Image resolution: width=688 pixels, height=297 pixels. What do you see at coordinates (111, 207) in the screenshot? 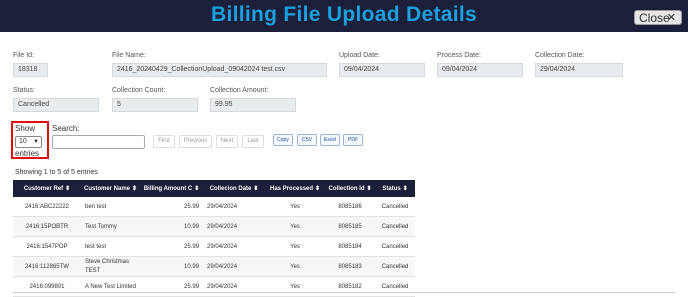
I see `cell-customer-name: ben test` at bounding box center [111, 207].